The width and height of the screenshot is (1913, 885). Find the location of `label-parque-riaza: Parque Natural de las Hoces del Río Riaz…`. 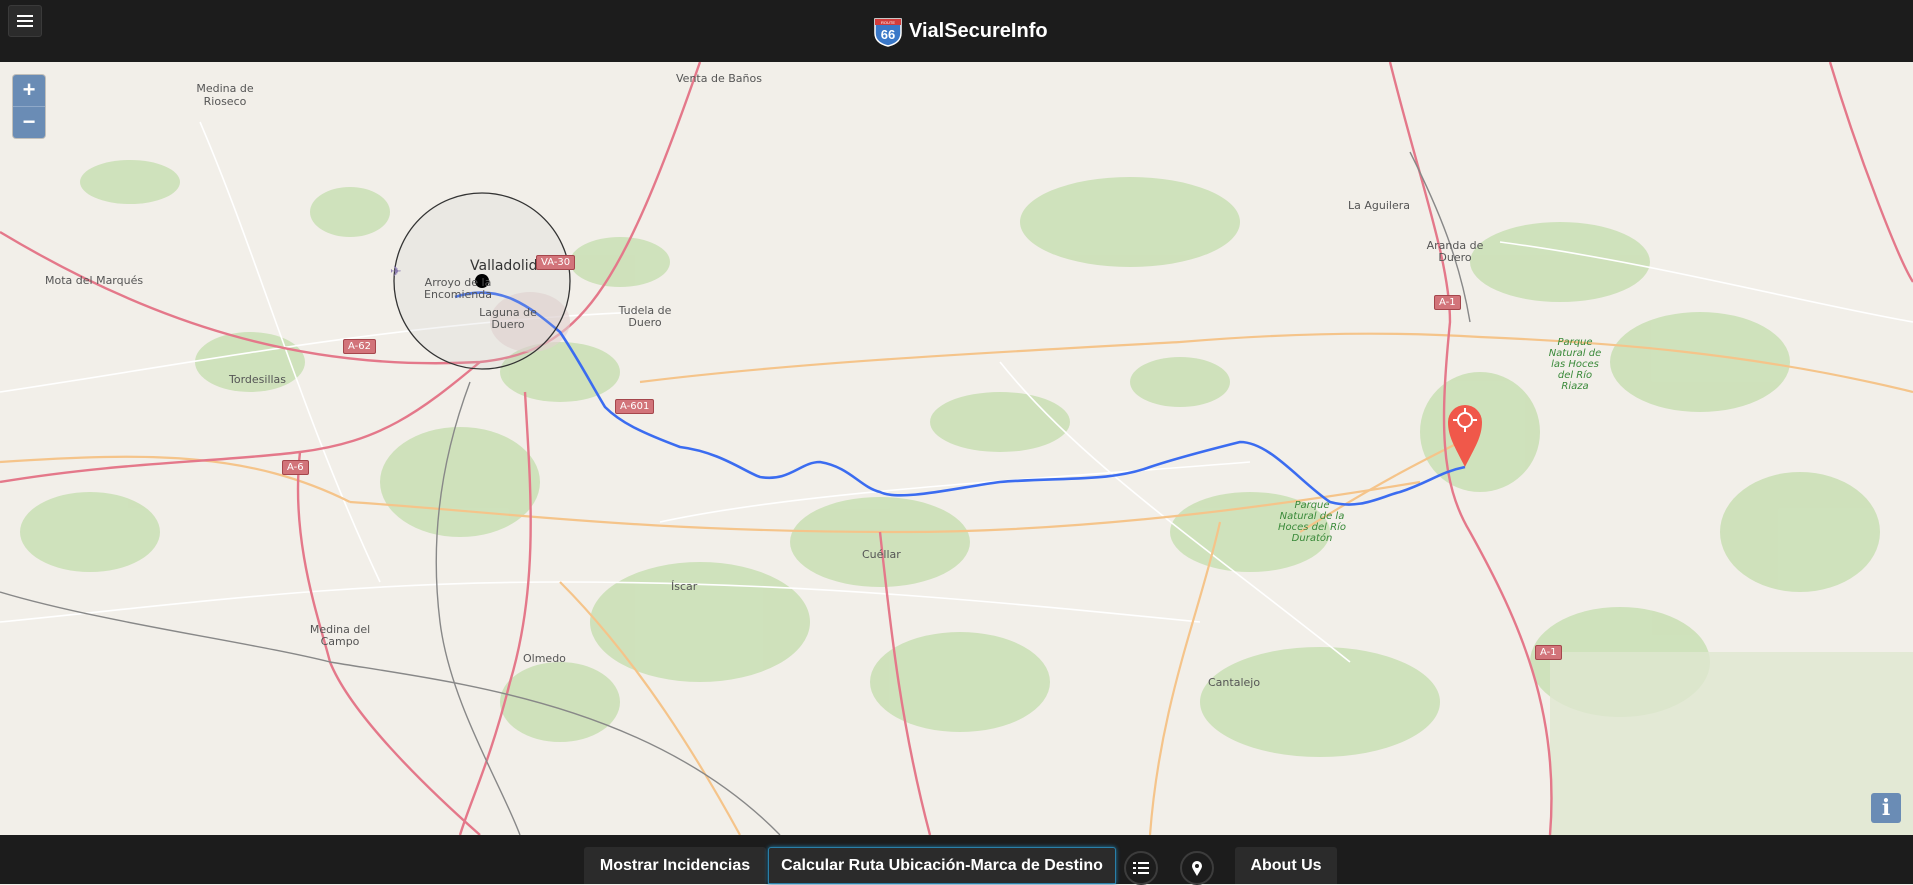

label-parque-riaza: Parque Natural de las Hoces del Río Riaz… is located at coordinates (1575, 364).